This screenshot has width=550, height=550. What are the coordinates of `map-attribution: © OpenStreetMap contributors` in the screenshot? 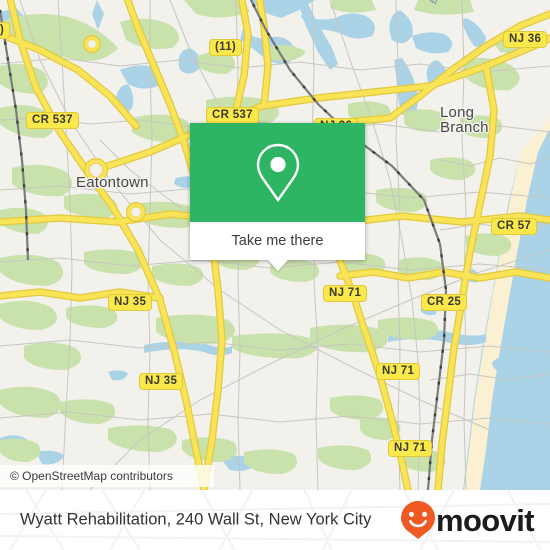 It's located at (107, 476).